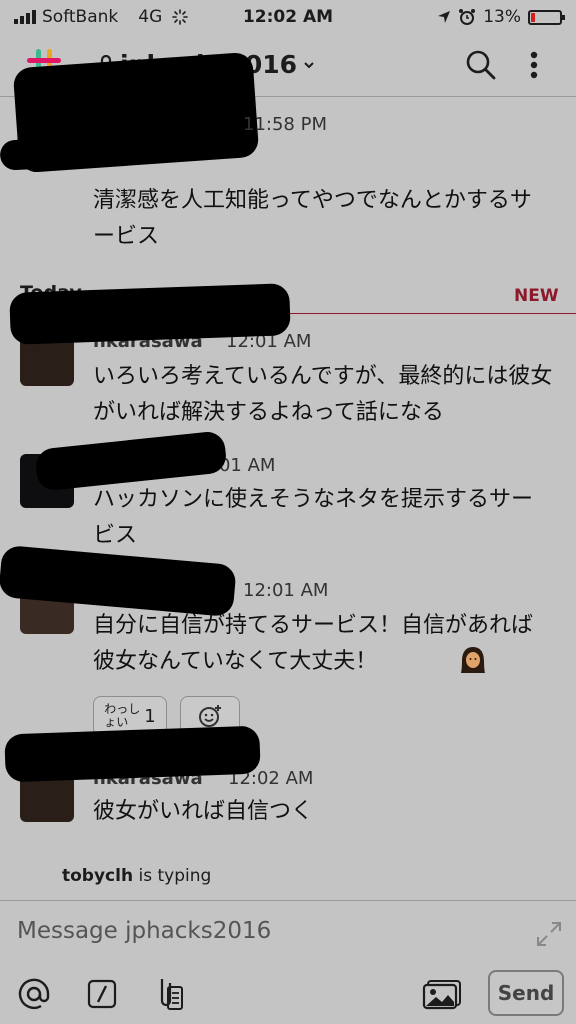 The height and width of the screenshot is (1024, 576). I want to click on chevron-down-icon, so click(309, 64).